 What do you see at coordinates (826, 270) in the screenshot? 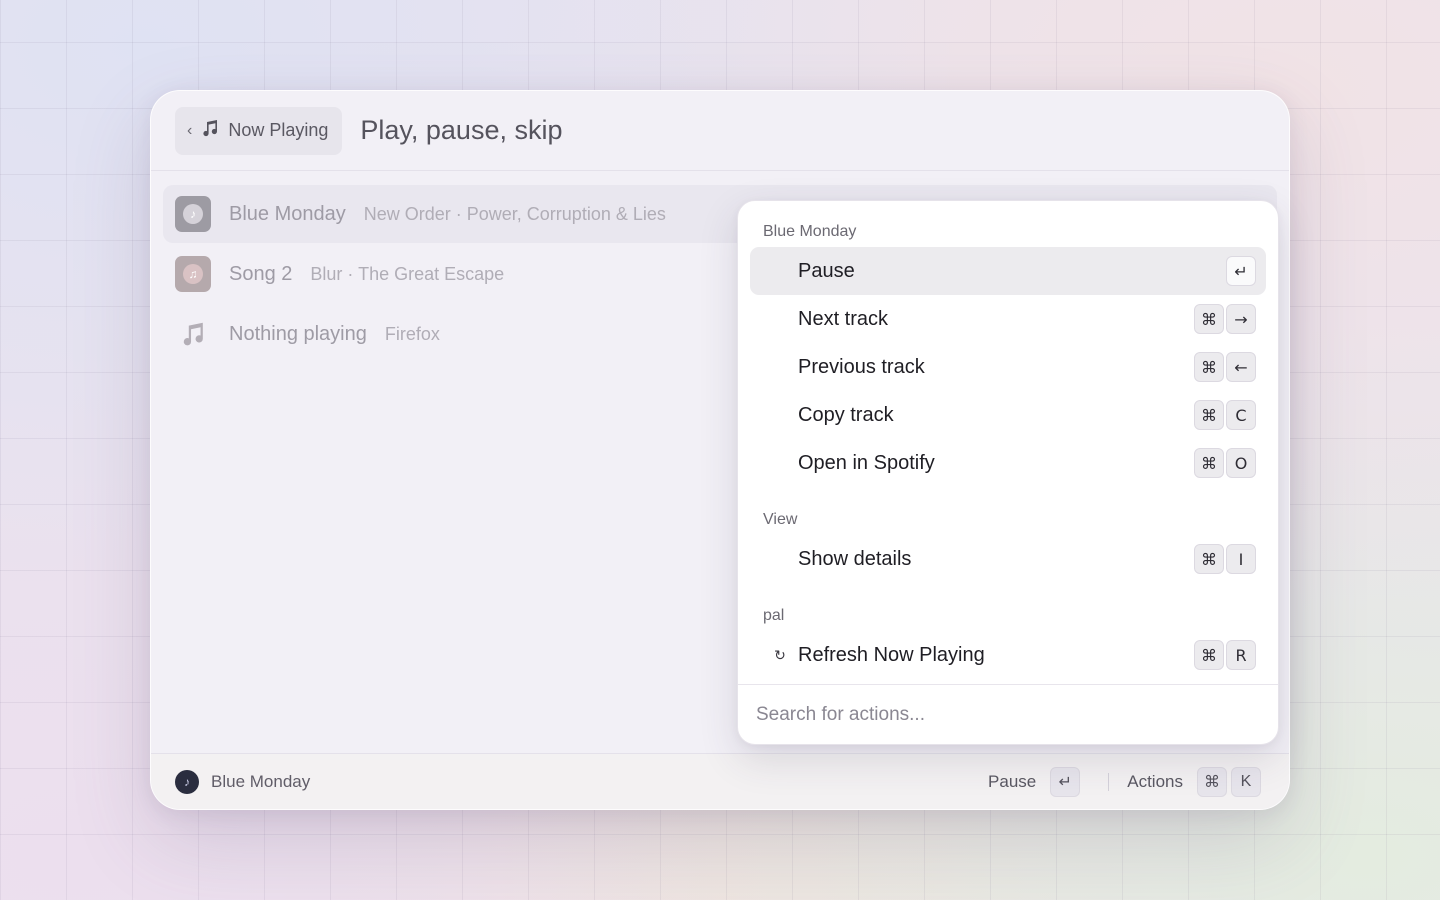
I see `menu-item-label: Pause` at bounding box center [826, 270].